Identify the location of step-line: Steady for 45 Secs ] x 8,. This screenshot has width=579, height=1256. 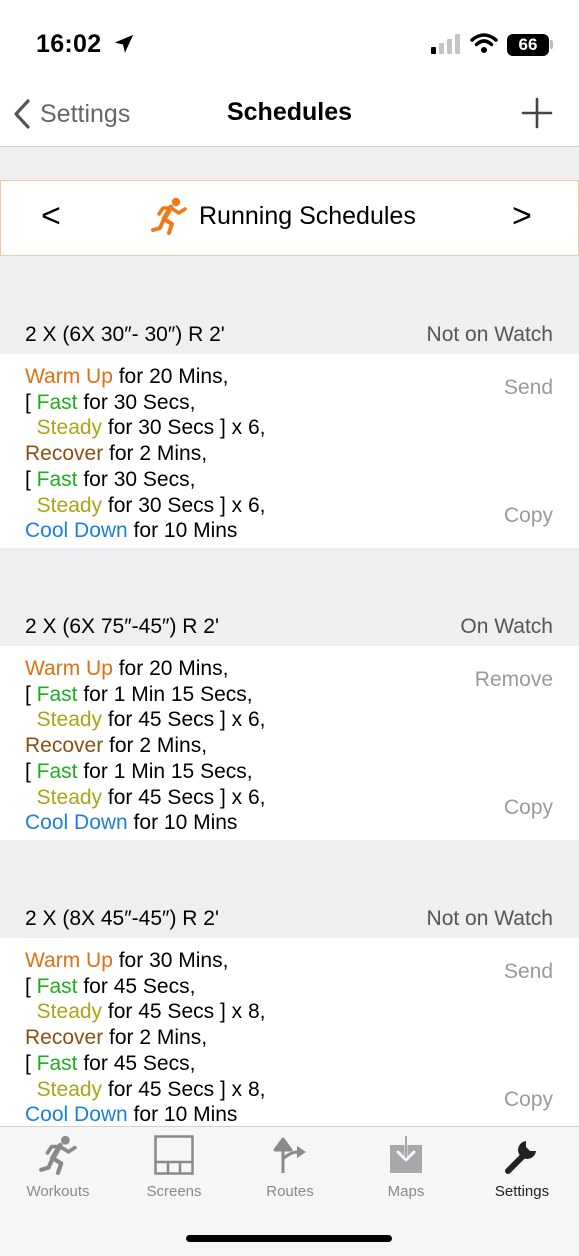
(145, 1012).